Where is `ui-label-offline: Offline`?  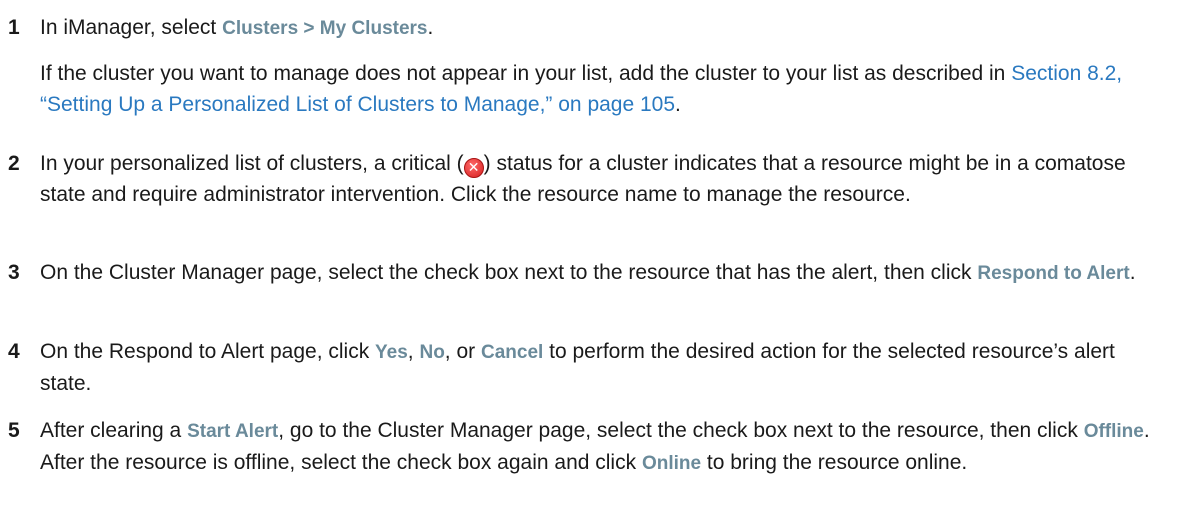 ui-label-offline: Offline is located at coordinates (1113, 431).